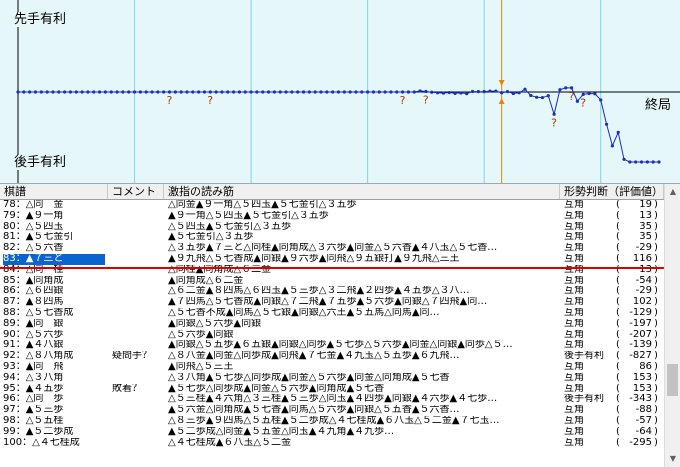 This screenshot has width=680, height=467. Describe the element at coordinates (33, 388) in the screenshot. I see `move-cell: 95：▲４五歩` at that location.